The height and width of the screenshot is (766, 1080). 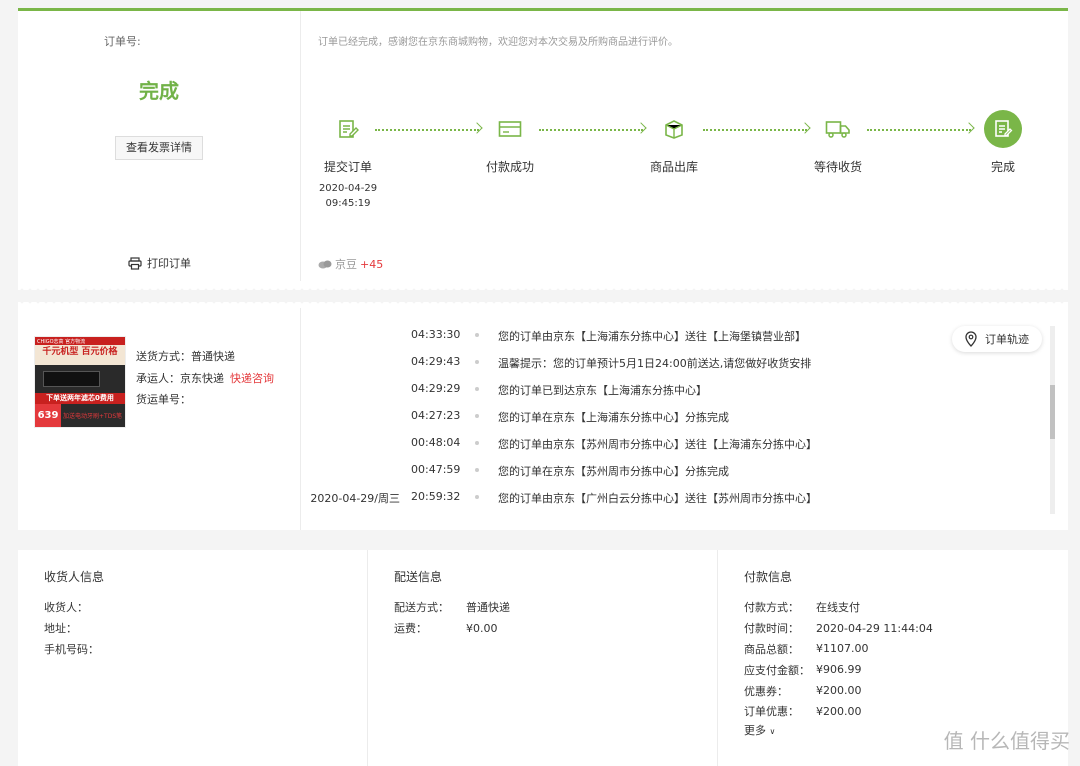 I want to click on step-payment-success: 付款成功, so click(x=510, y=142).